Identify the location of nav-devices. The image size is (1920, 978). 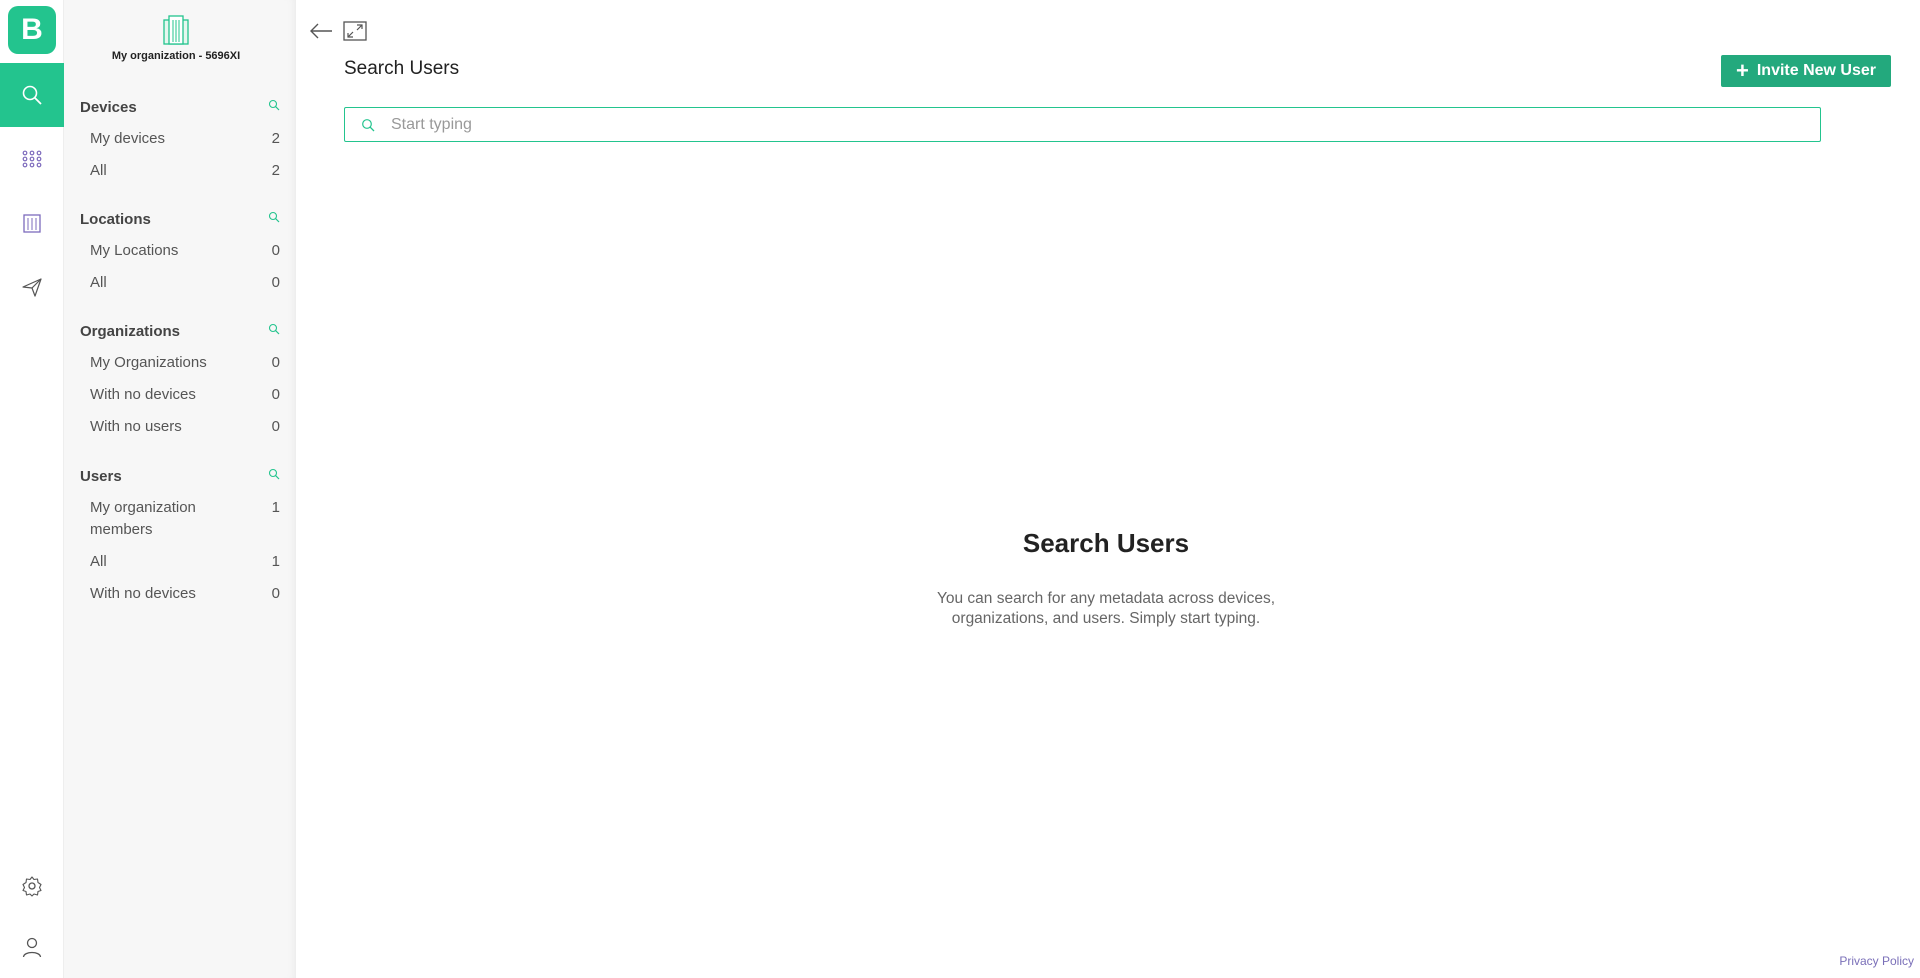
(32, 159).